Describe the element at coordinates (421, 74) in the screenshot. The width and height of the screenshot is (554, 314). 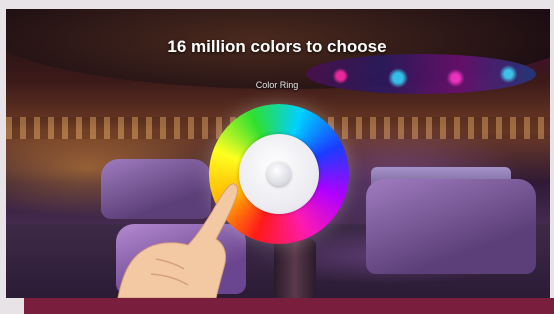
I see `ceiling-neon-lights` at that location.